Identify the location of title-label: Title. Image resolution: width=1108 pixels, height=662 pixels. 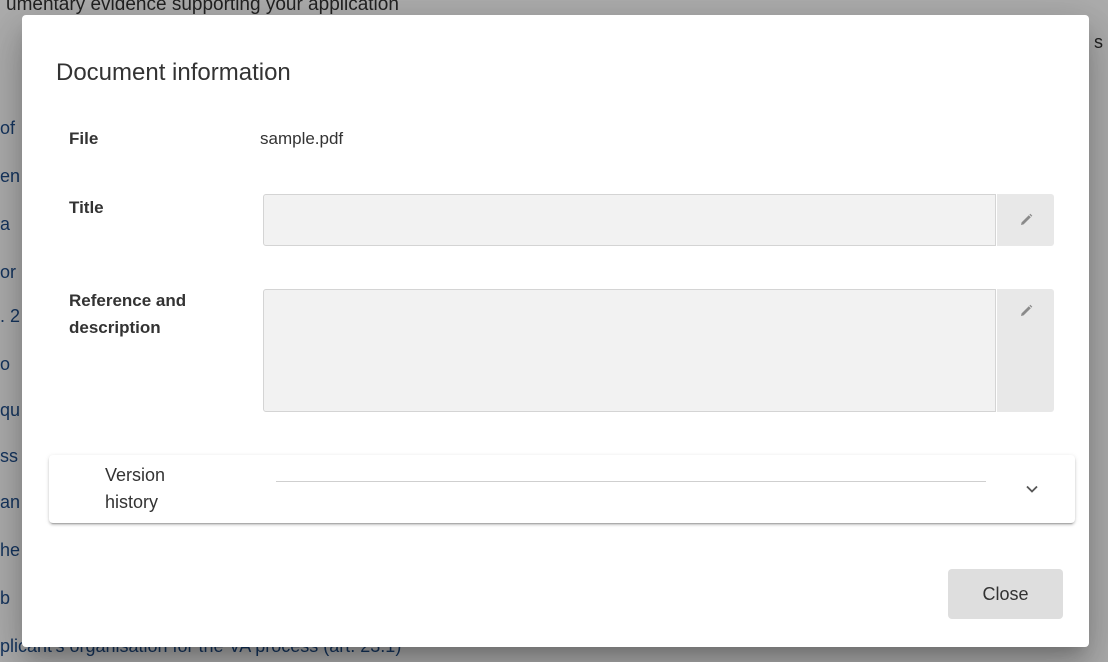
(86, 207).